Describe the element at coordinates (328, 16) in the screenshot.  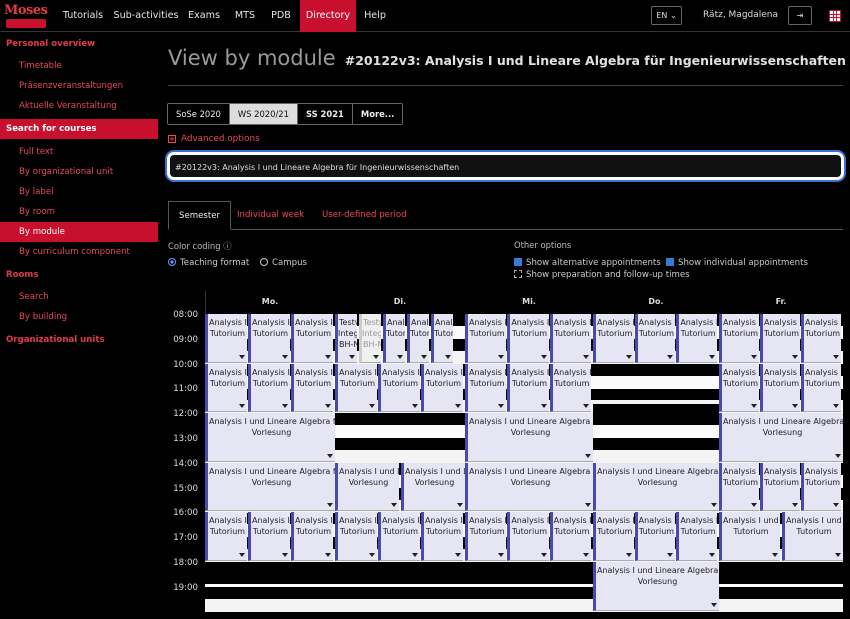
I see `nav-directory: Directory` at that location.